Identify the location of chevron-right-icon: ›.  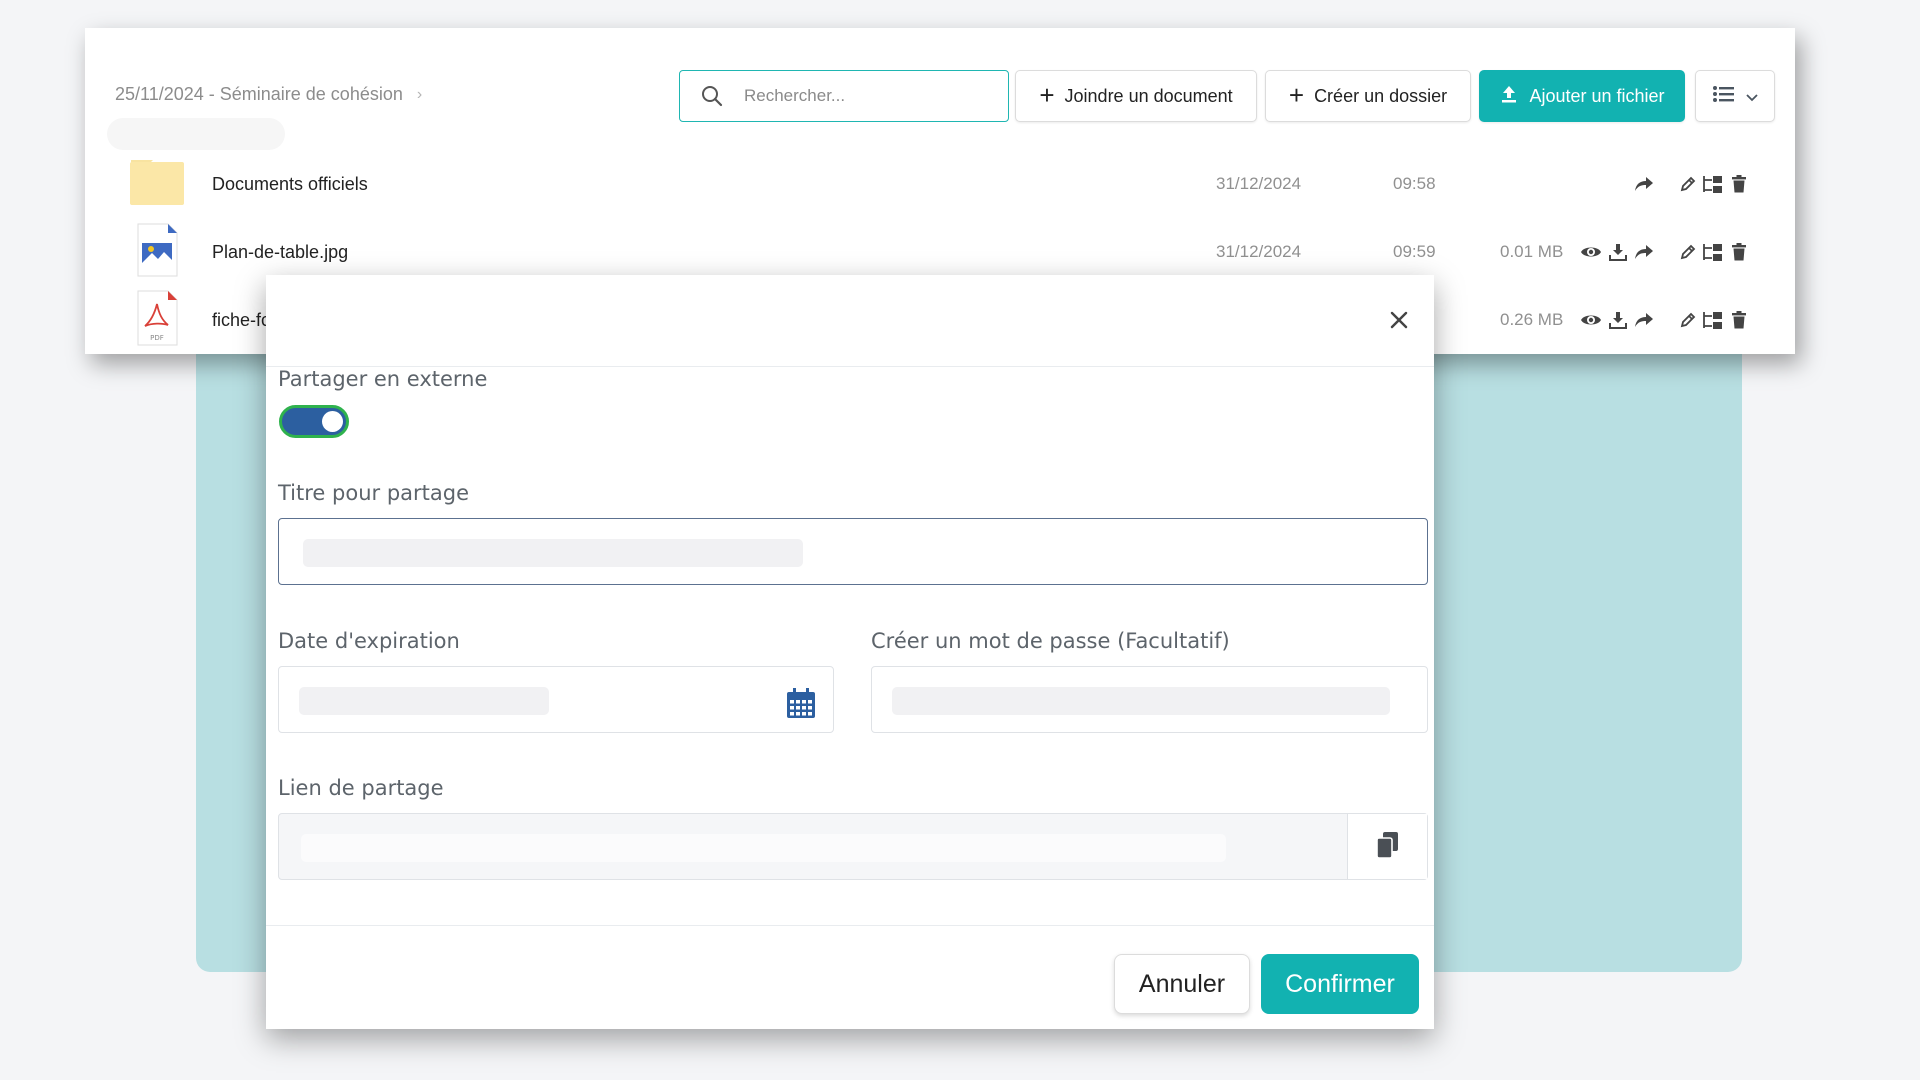
(419, 94).